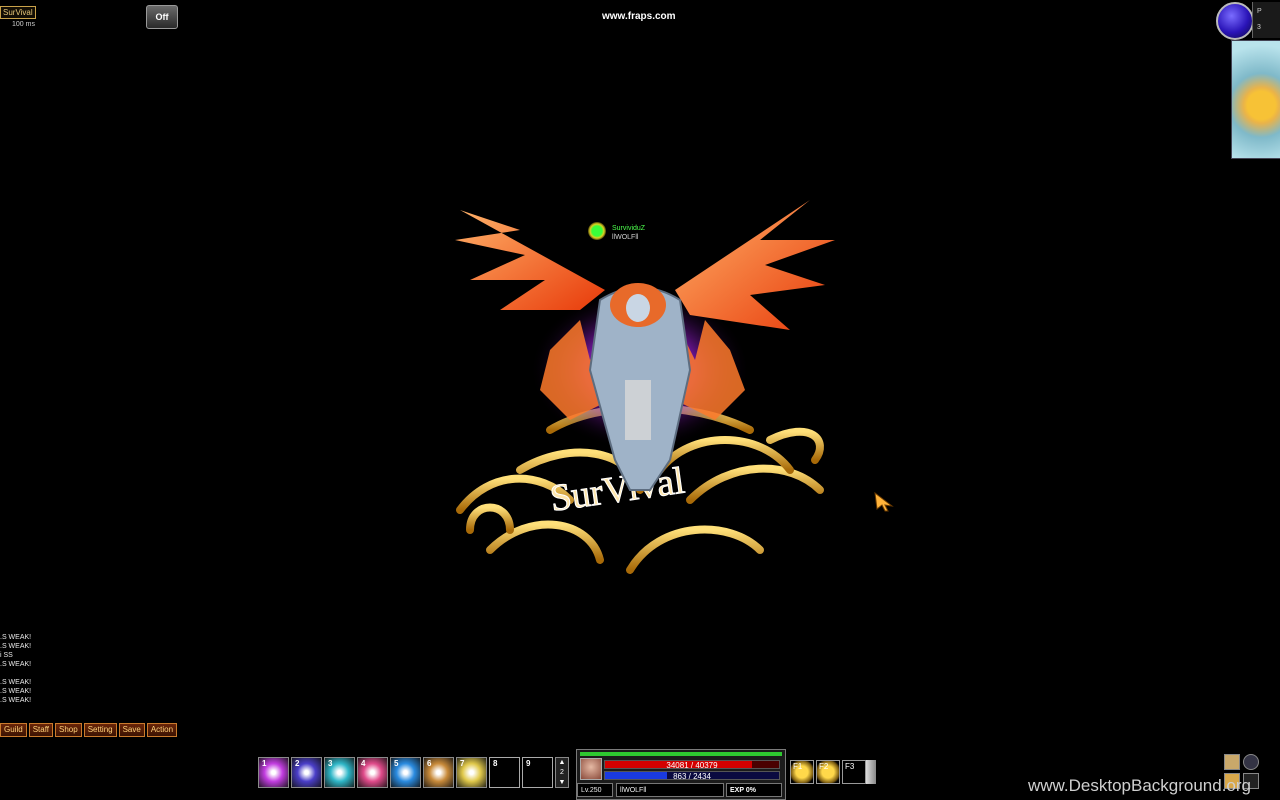  What do you see at coordinates (755, 265) in the screenshot?
I see `right-wing` at bounding box center [755, 265].